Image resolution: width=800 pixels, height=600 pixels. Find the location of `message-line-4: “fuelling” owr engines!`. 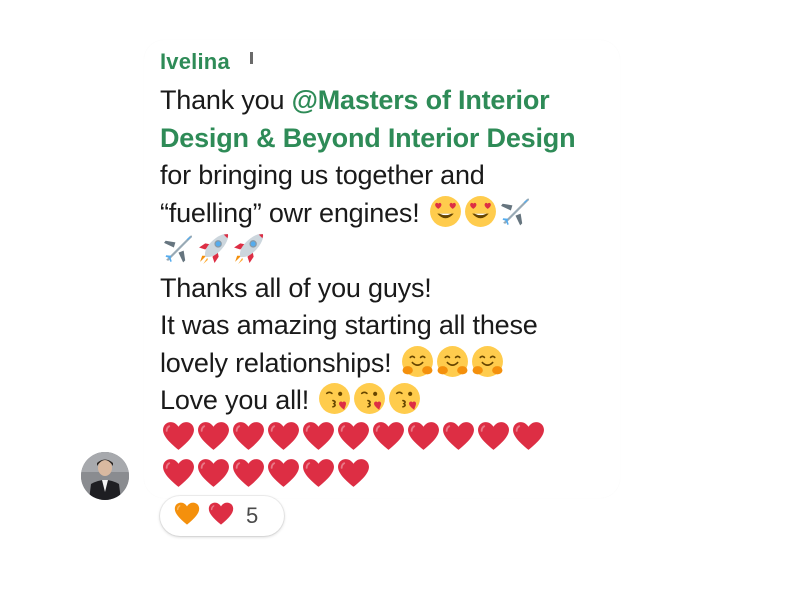

message-line-4: “fuelling” owr engines! is located at coordinates (390, 214).